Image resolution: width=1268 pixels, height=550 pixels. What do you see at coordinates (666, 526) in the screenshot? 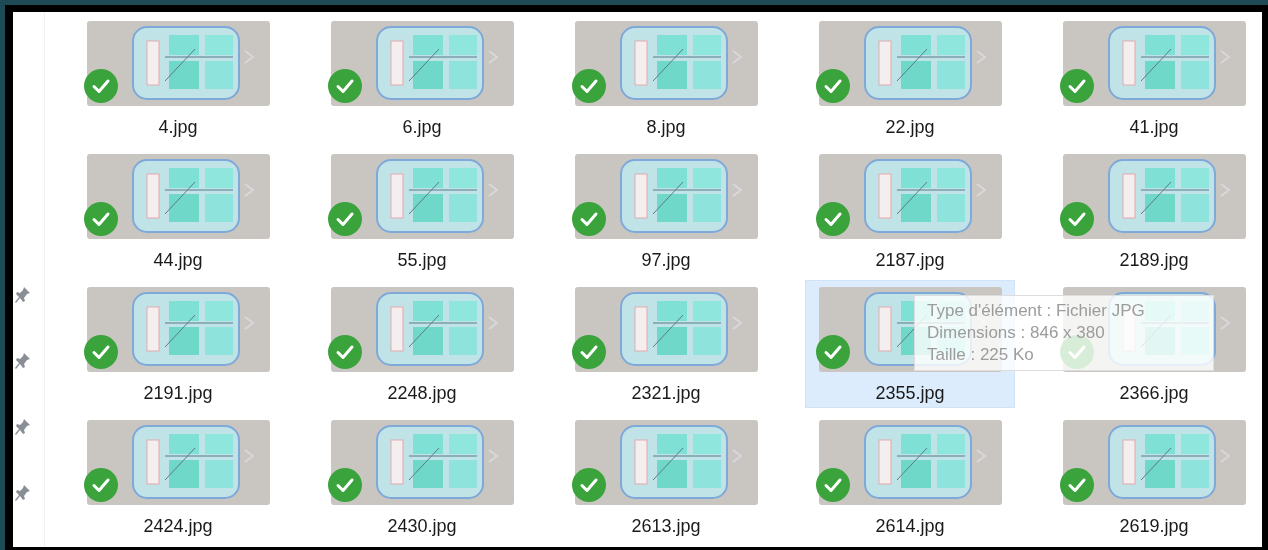
I see `file-name: 2613.jpg` at bounding box center [666, 526].